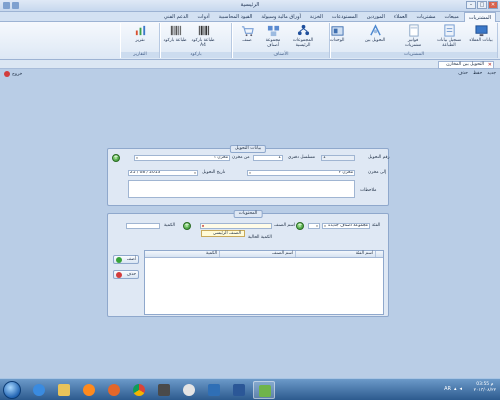 The image size is (500, 400). I want to click on from-store-value: مخزن ١, so click(220, 157).